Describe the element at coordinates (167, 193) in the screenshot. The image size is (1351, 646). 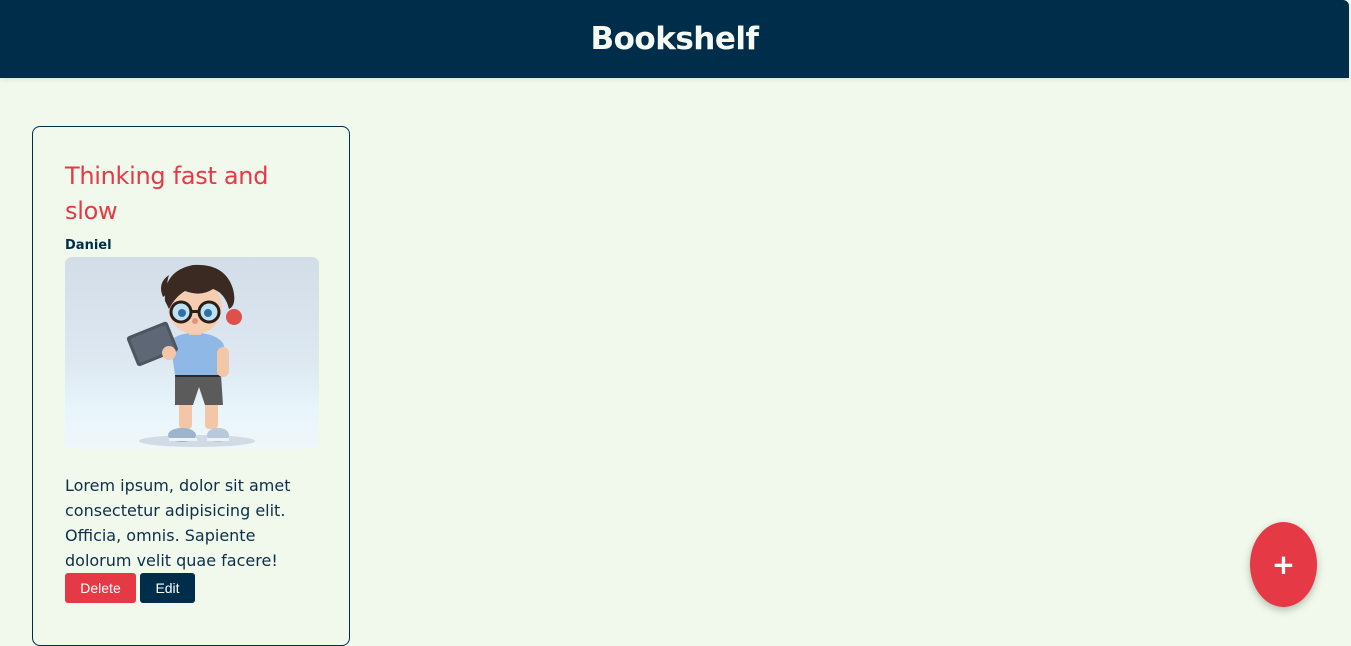
I see `book-title: Thinking fast and slow` at that location.